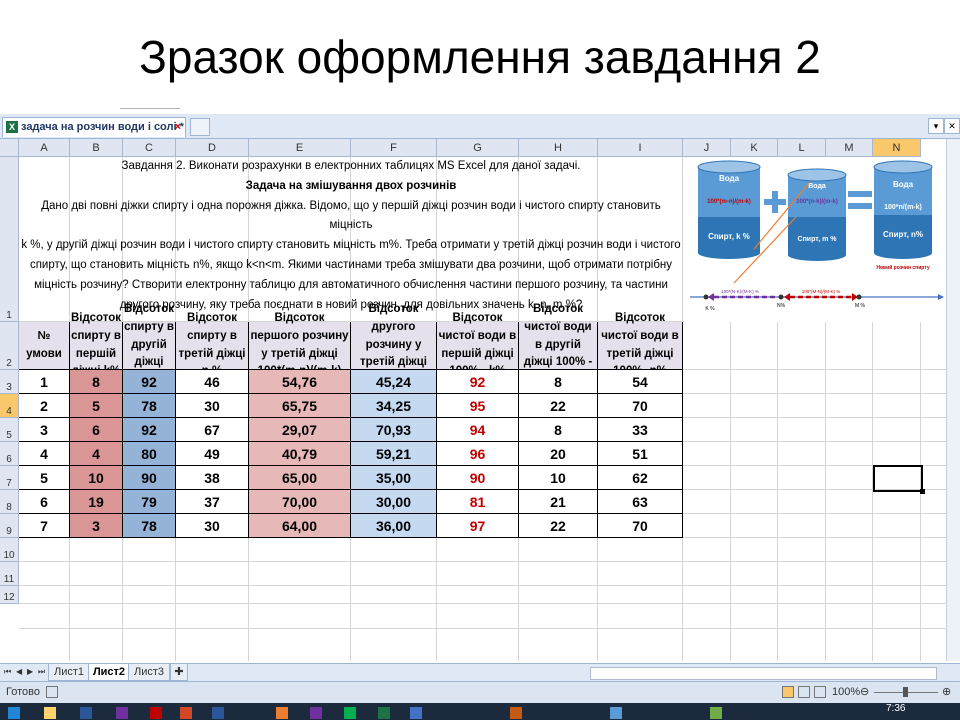 The height and width of the screenshot is (720, 960). I want to click on excel-taskbar-icon, so click(384, 713).